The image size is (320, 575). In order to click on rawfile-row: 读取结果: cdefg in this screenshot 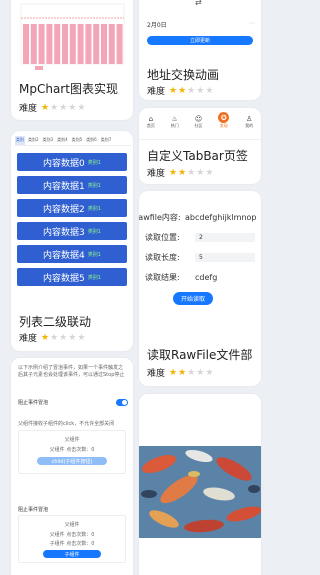, I will do `click(200, 277)`.